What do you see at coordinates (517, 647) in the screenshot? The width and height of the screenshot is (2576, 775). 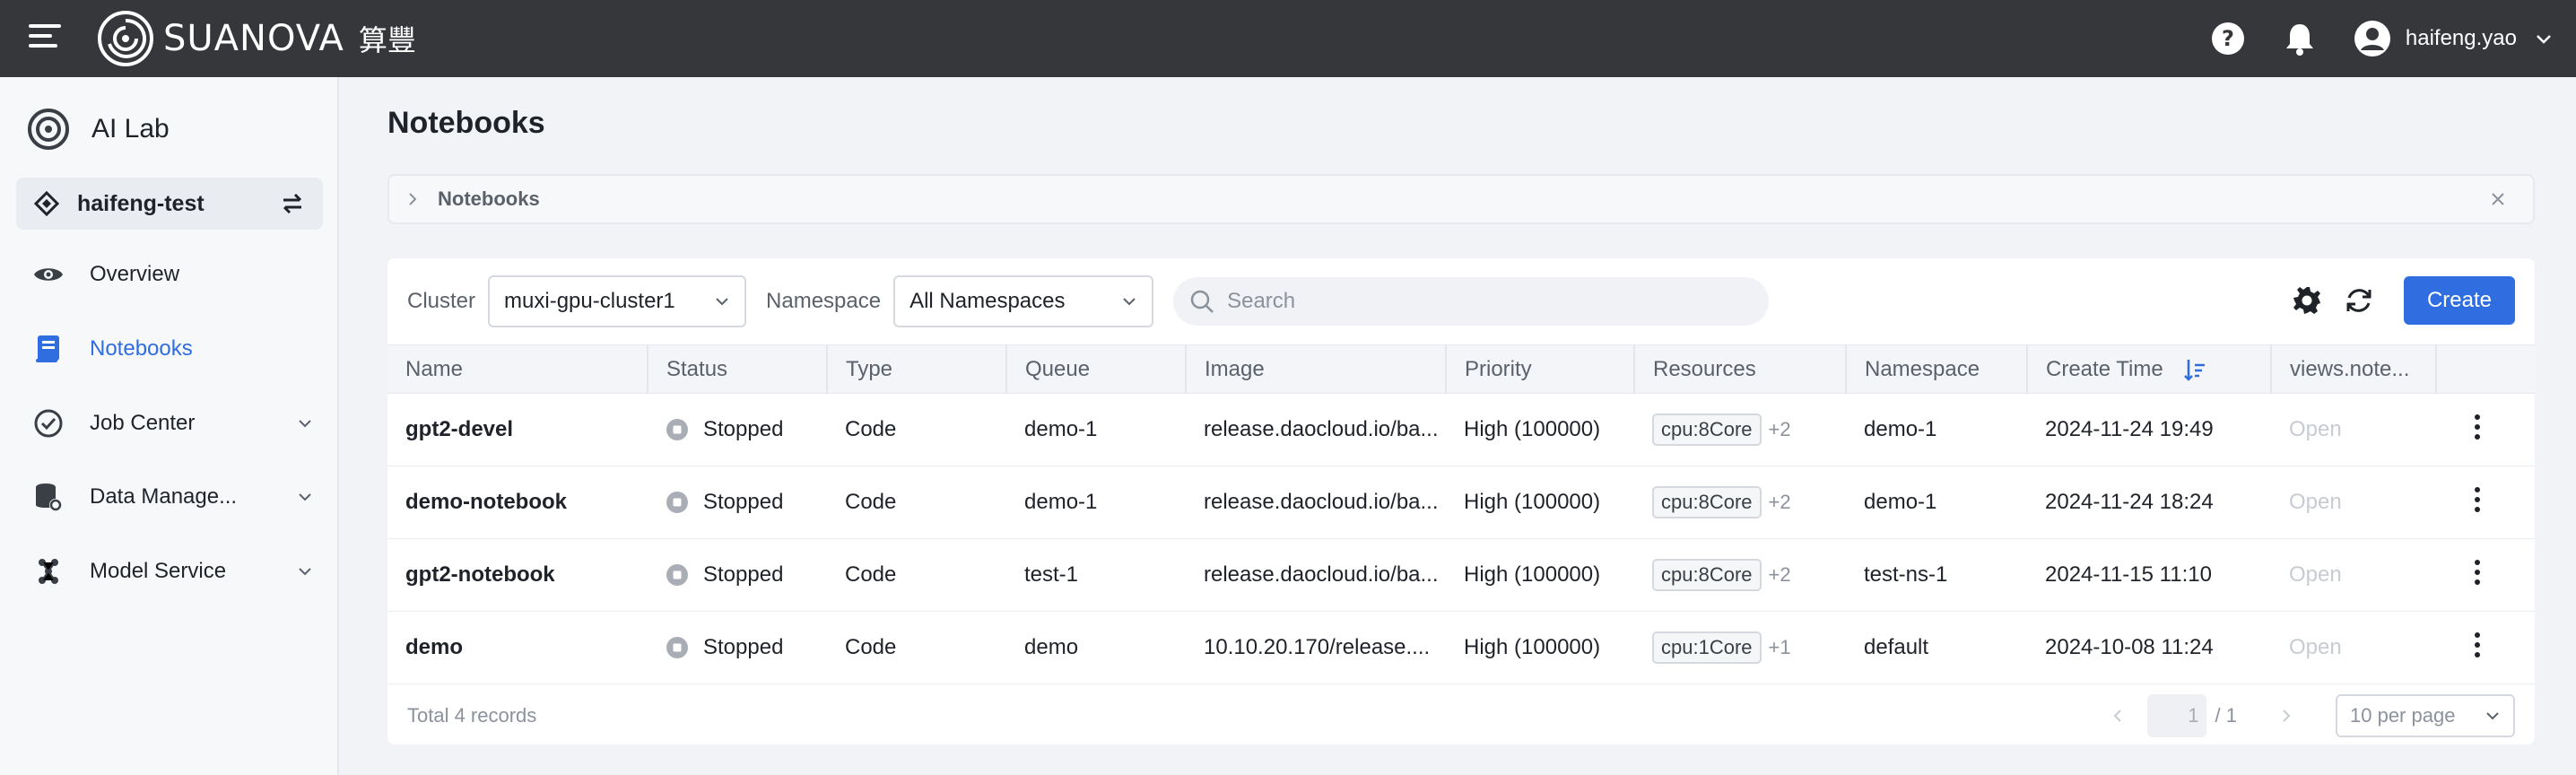 I see `notebook-name: demo` at bounding box center [517, 647].